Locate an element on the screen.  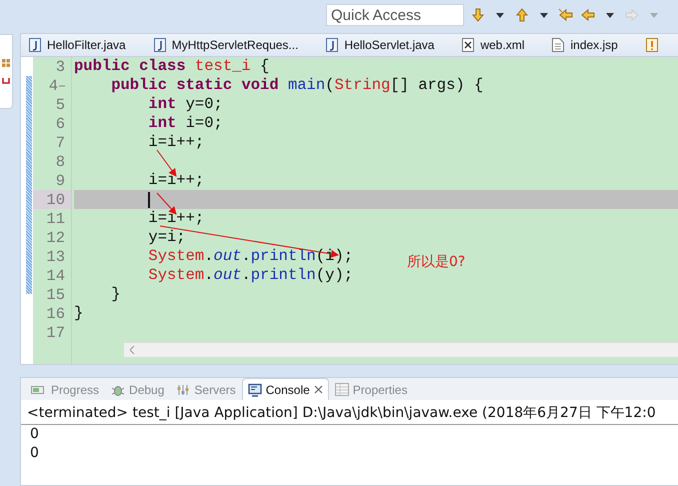
line-number: 13 is located at coordinates (55, 256).